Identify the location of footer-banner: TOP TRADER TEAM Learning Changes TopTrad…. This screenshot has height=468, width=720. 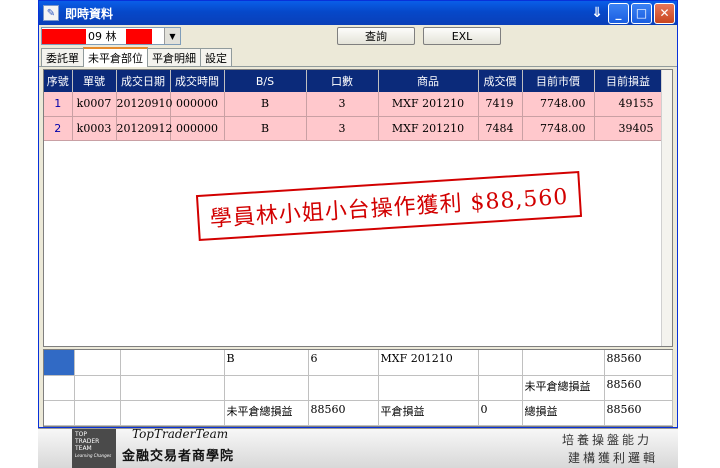
(358, 447).